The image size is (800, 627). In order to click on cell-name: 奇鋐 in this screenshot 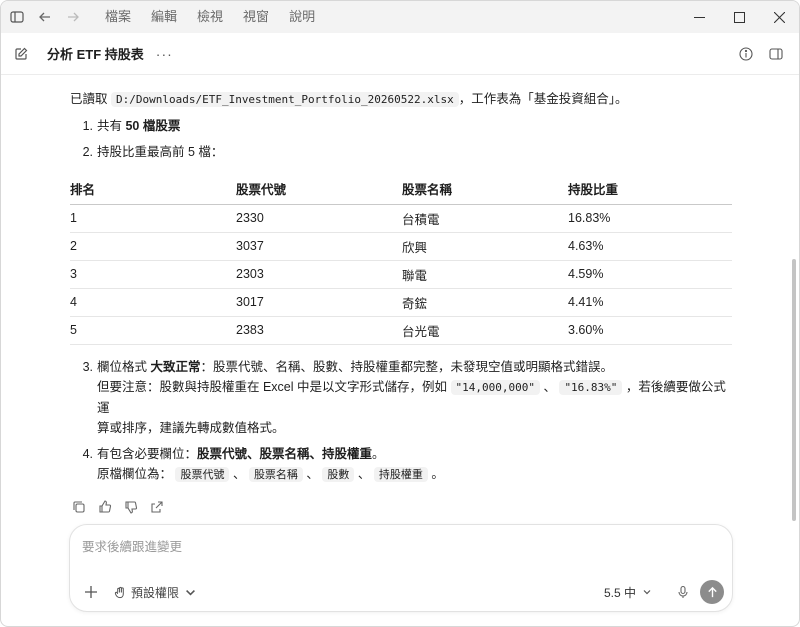, I will do `click(485, 302)`.